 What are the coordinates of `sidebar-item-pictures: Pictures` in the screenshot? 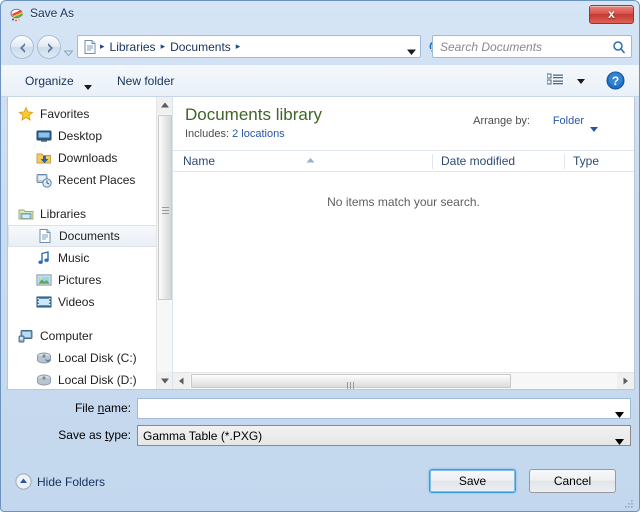 It's located at (83, 280).